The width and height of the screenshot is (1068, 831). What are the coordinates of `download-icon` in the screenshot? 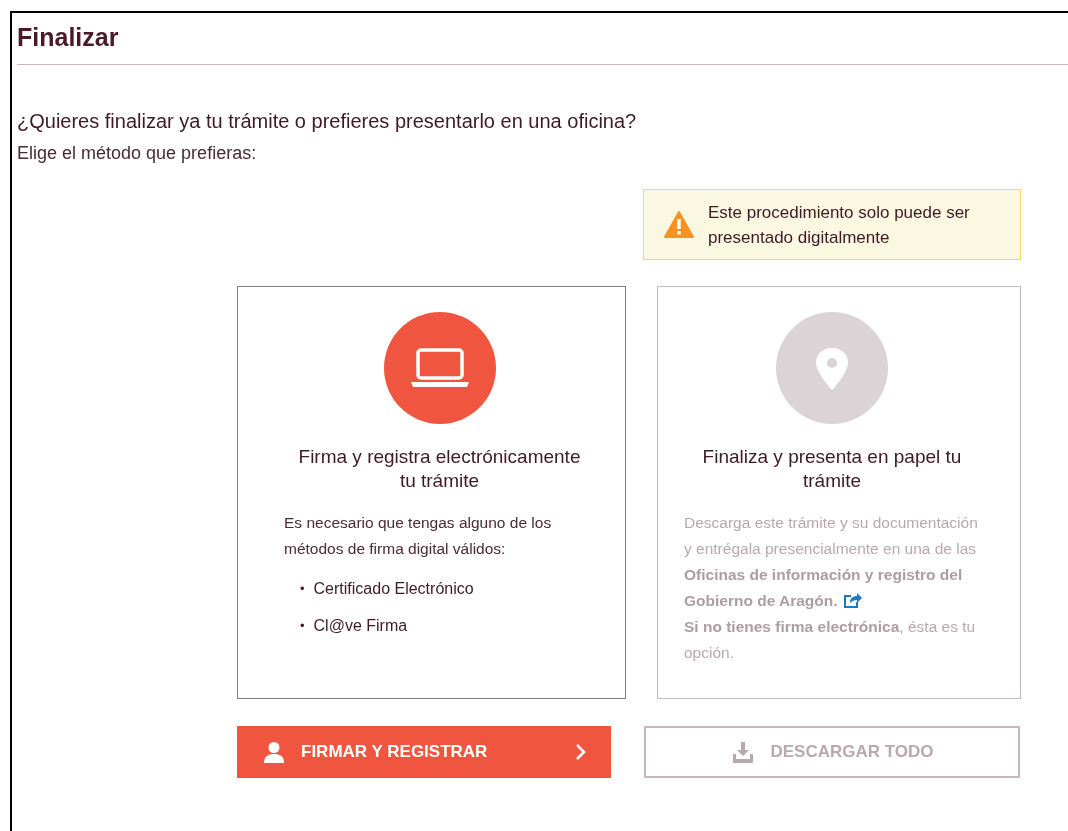 It's located at (743, 752).